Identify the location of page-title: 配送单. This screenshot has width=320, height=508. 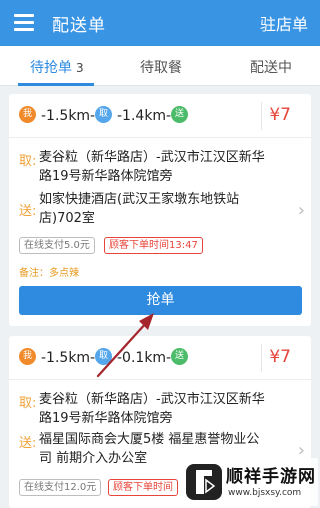
(79, 26).